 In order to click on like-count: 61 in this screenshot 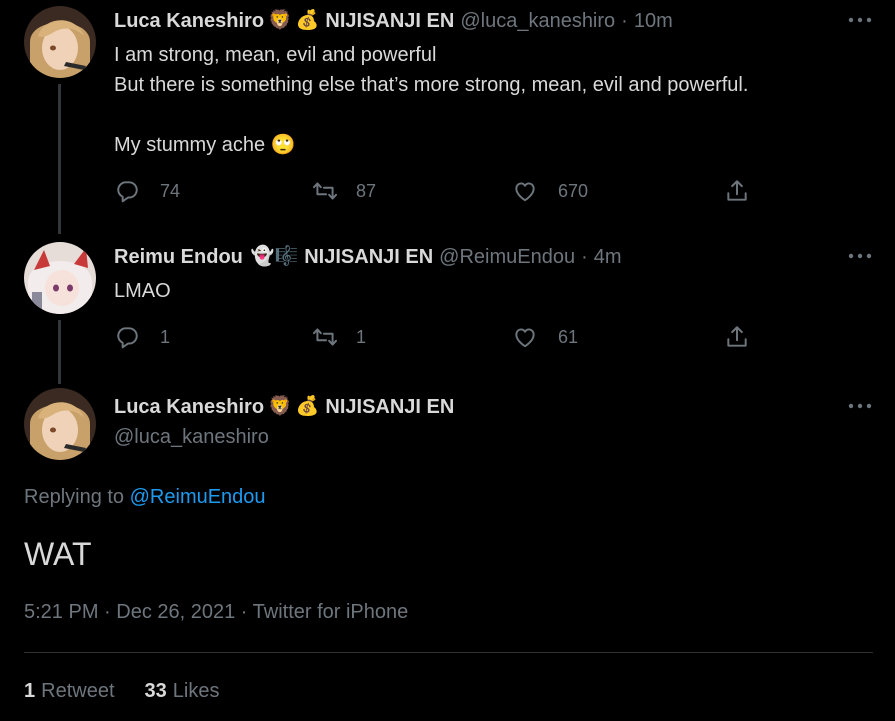, I will do `click(568, 336)`.